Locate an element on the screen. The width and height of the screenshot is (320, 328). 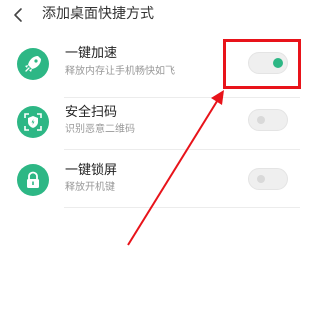
shortcut-title: 一键加速 is located at coordinates (91, 53).